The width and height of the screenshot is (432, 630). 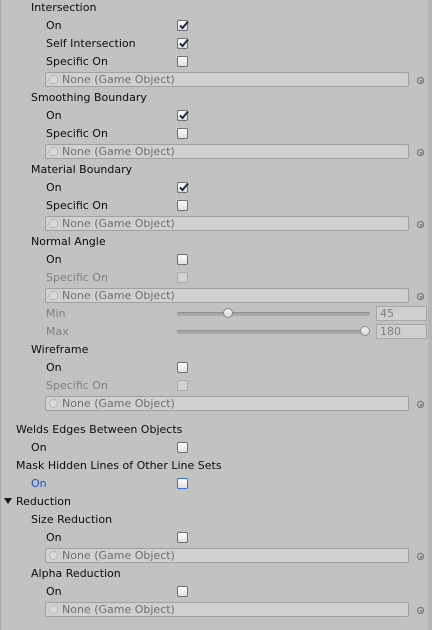 What do you see at coordinates (0, 315) in the screenshot?
I see `panel-left-border` at bounding box center [0, 315].